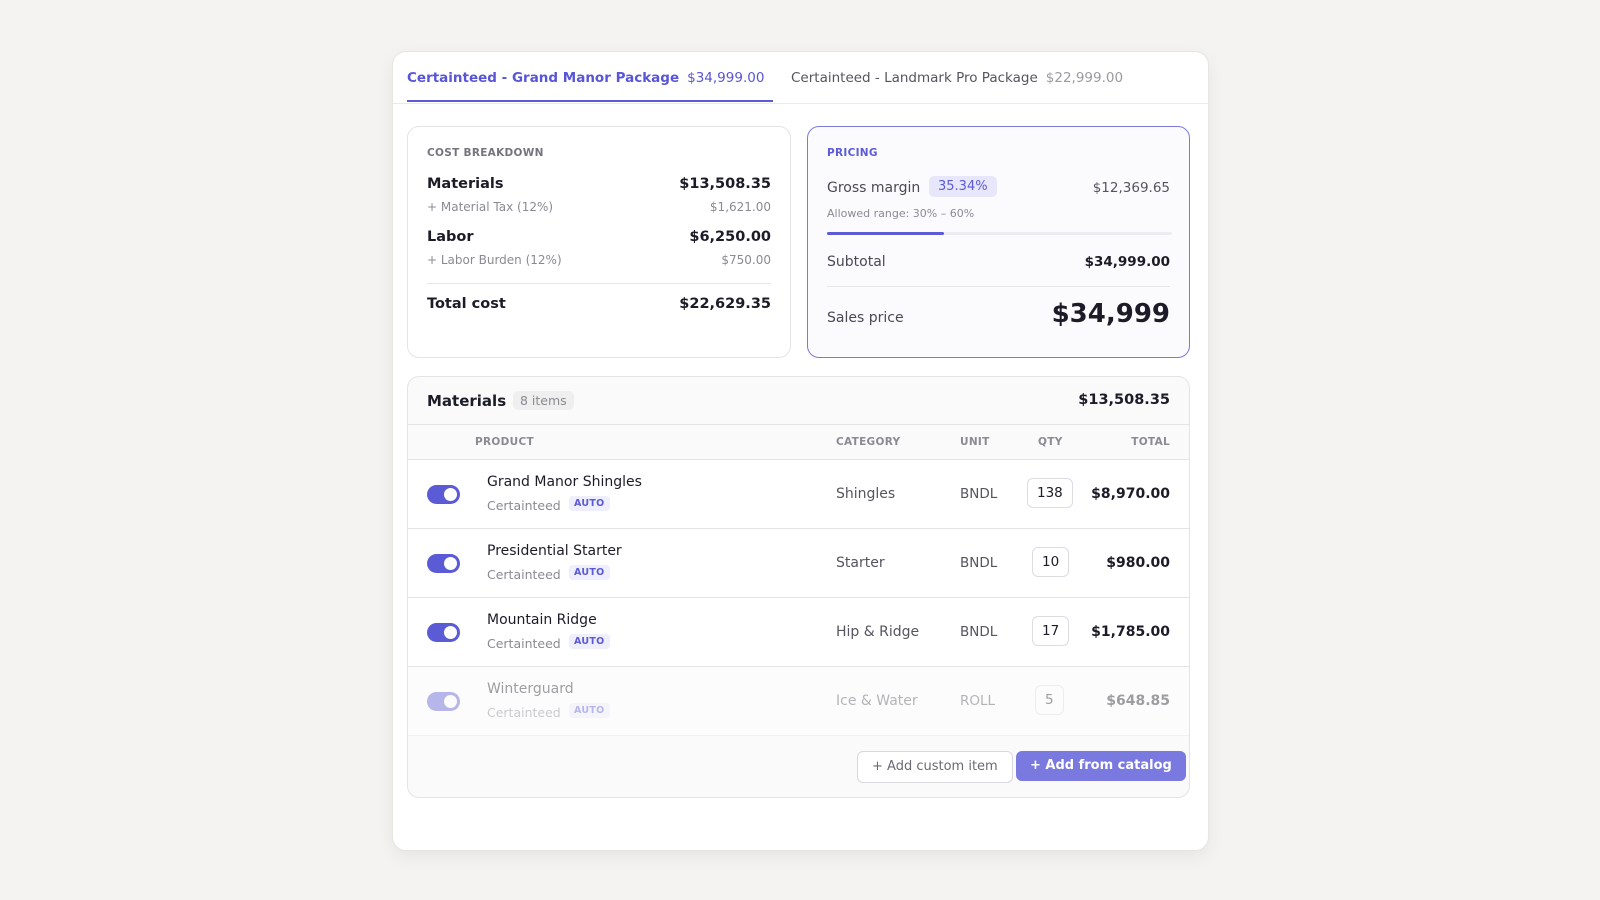 This screenshot has width=1600, height=900. Describe the element at coordinates (494, 260) in the screenshot. I see `labor-burden-label: + Labor Burden (12%)` at that location.